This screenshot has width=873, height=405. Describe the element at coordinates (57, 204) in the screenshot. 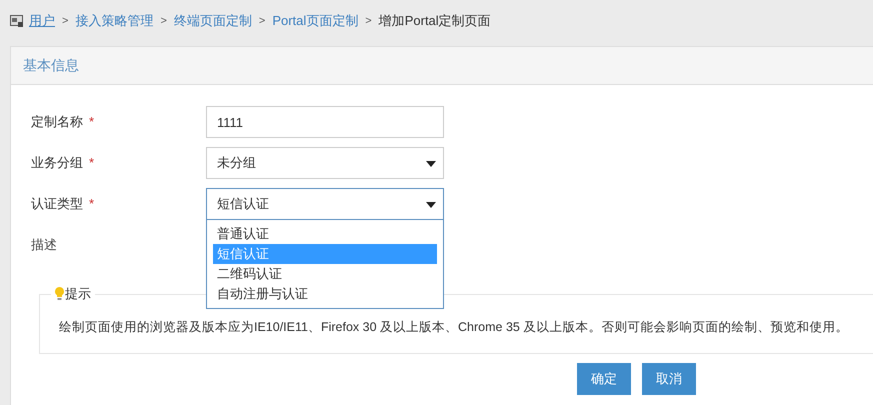

I see `field-label: 认证类型` at that location.